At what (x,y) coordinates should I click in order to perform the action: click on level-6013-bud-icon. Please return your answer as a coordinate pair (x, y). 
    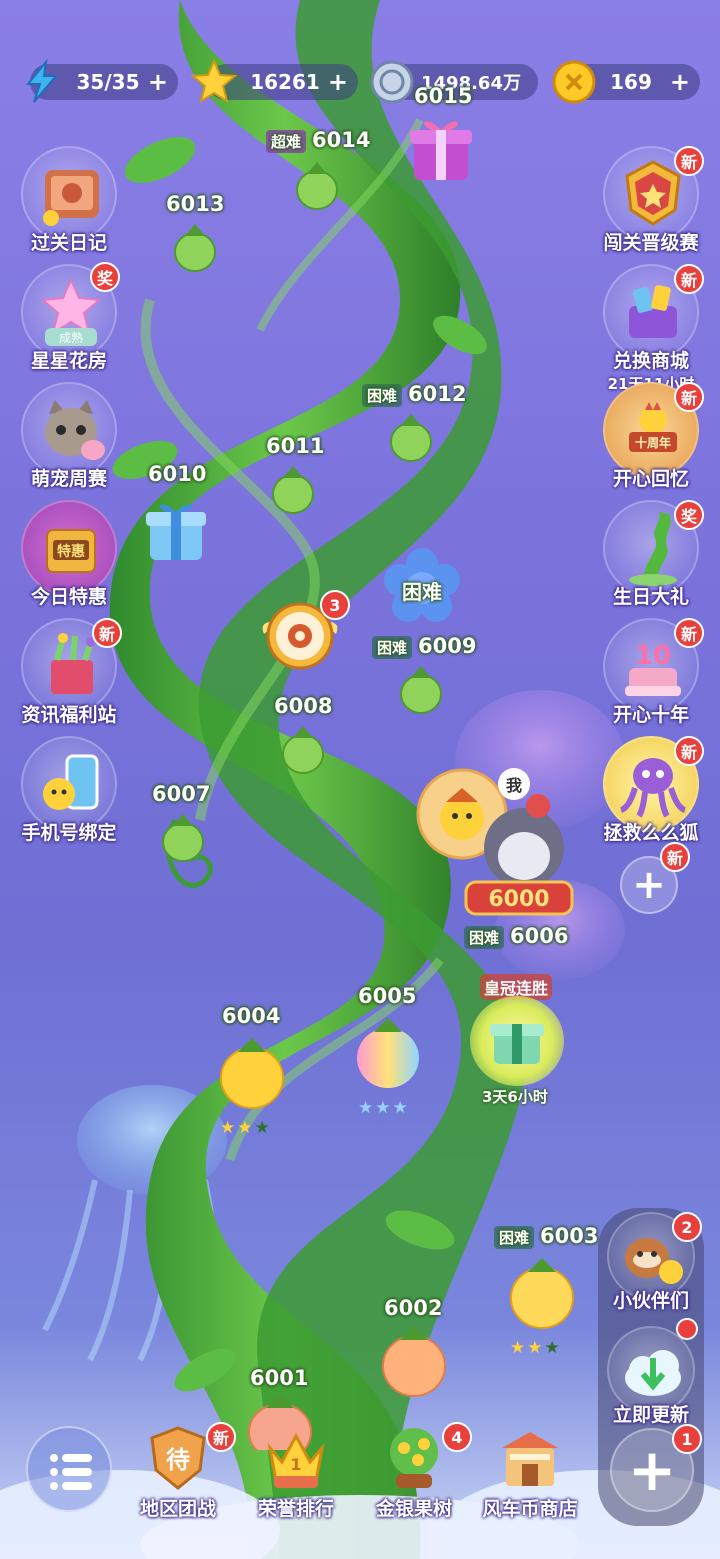
    Looking at the image, I should click on (195, 246).